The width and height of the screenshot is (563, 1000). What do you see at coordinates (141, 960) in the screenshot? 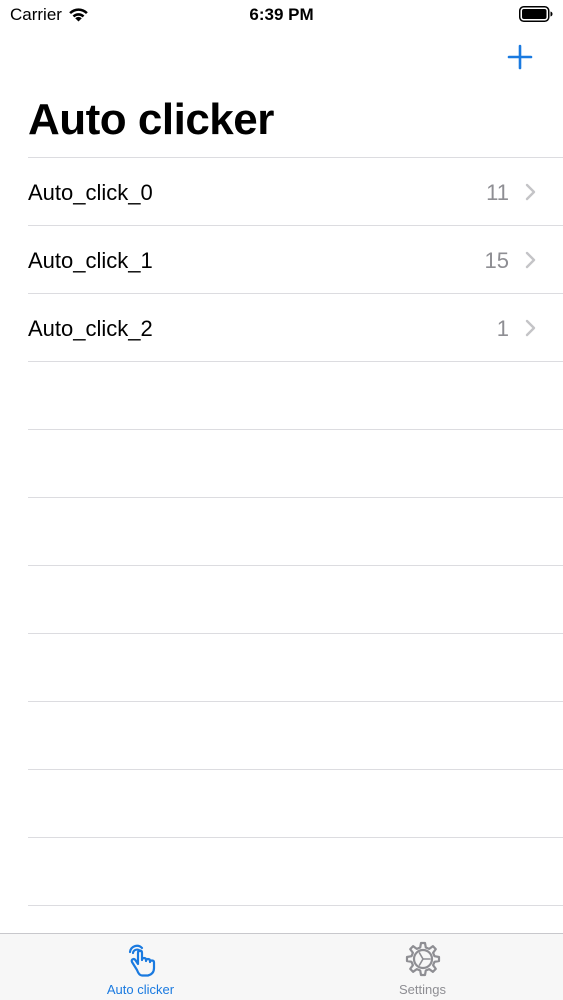
I see `tap-hand-icon` at bounding box center [141, 960].